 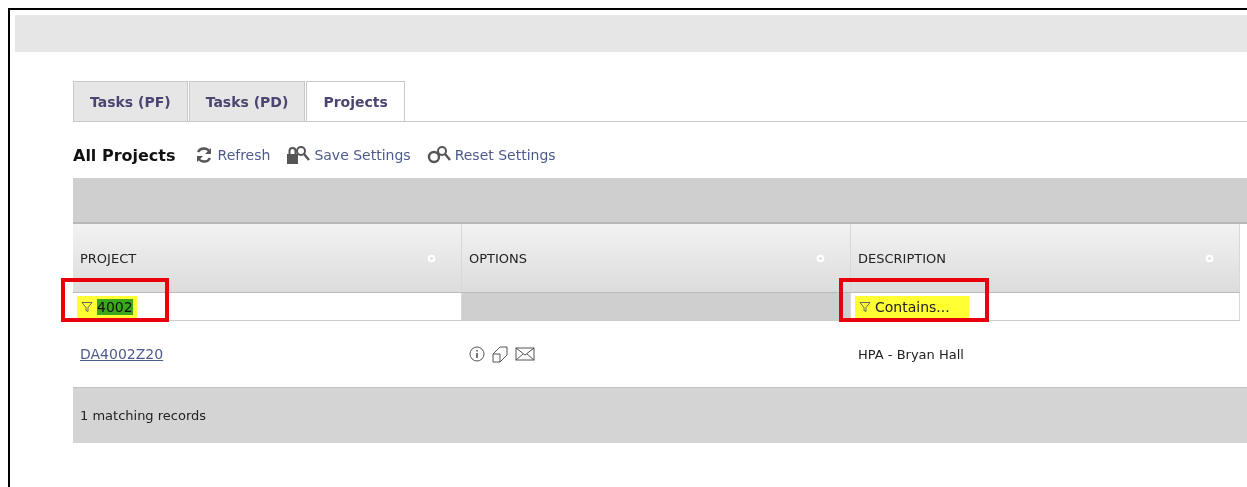 What do you see at coordinates (355, 101) in the screenshot?
I see `tab: Projects` at bounding box center [355, 101].